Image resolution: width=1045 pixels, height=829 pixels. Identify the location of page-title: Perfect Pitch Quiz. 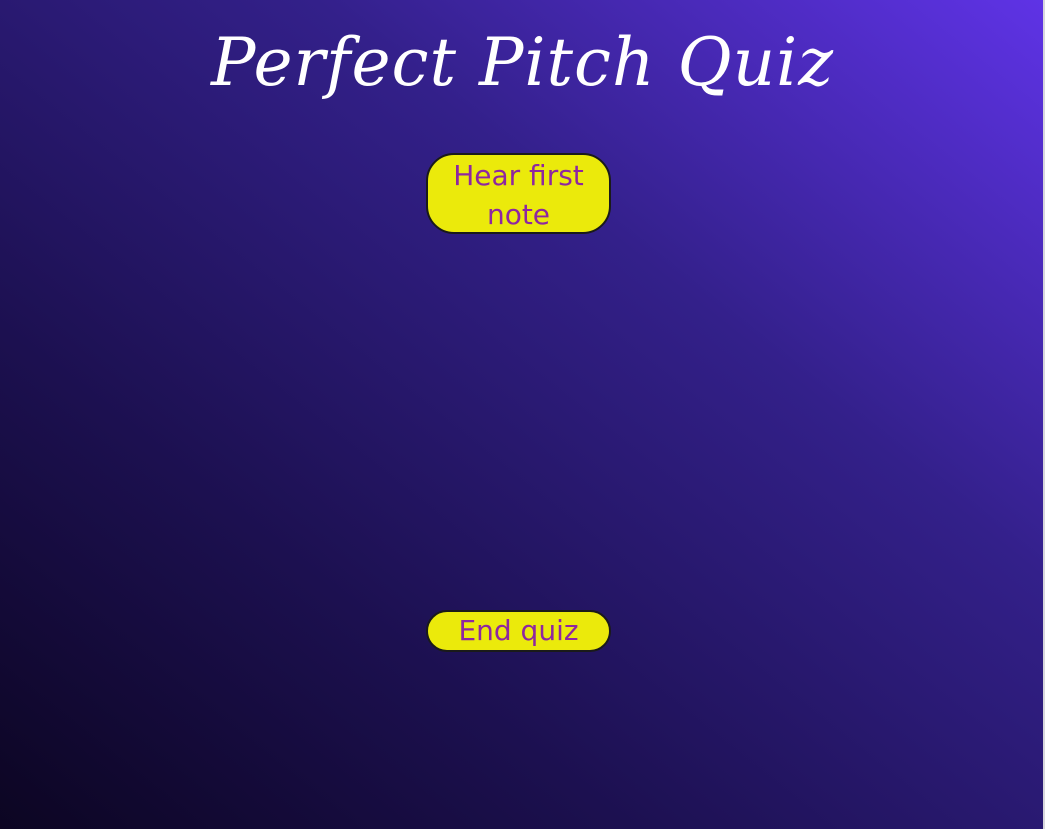
(522, 62).